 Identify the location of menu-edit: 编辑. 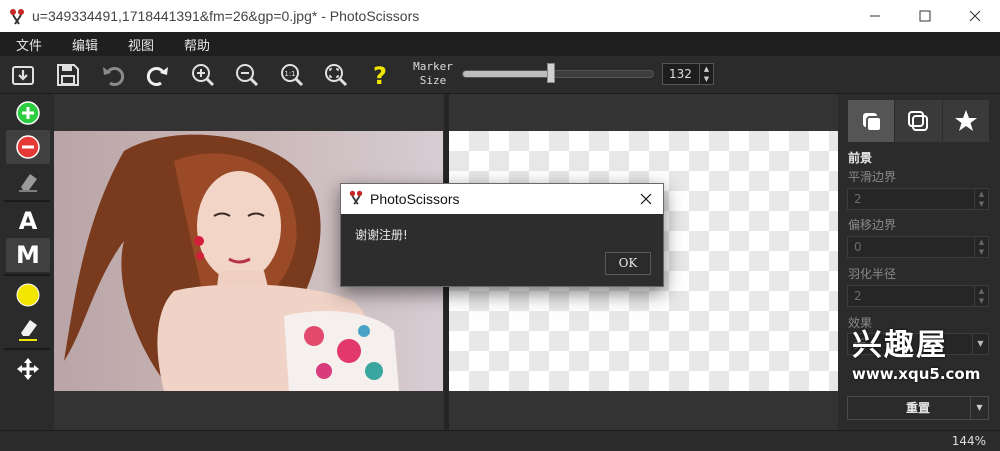
(85, 44).